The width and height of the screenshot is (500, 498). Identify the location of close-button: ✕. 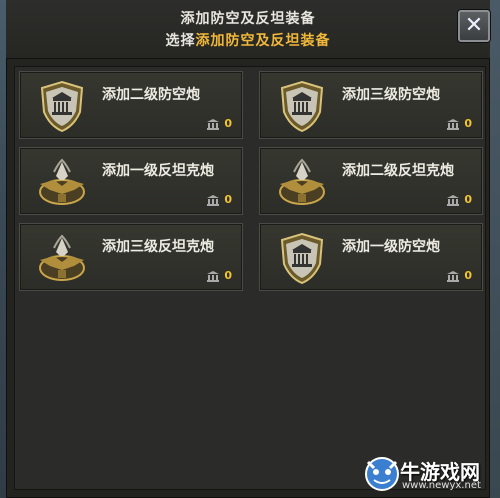
(474, 26).